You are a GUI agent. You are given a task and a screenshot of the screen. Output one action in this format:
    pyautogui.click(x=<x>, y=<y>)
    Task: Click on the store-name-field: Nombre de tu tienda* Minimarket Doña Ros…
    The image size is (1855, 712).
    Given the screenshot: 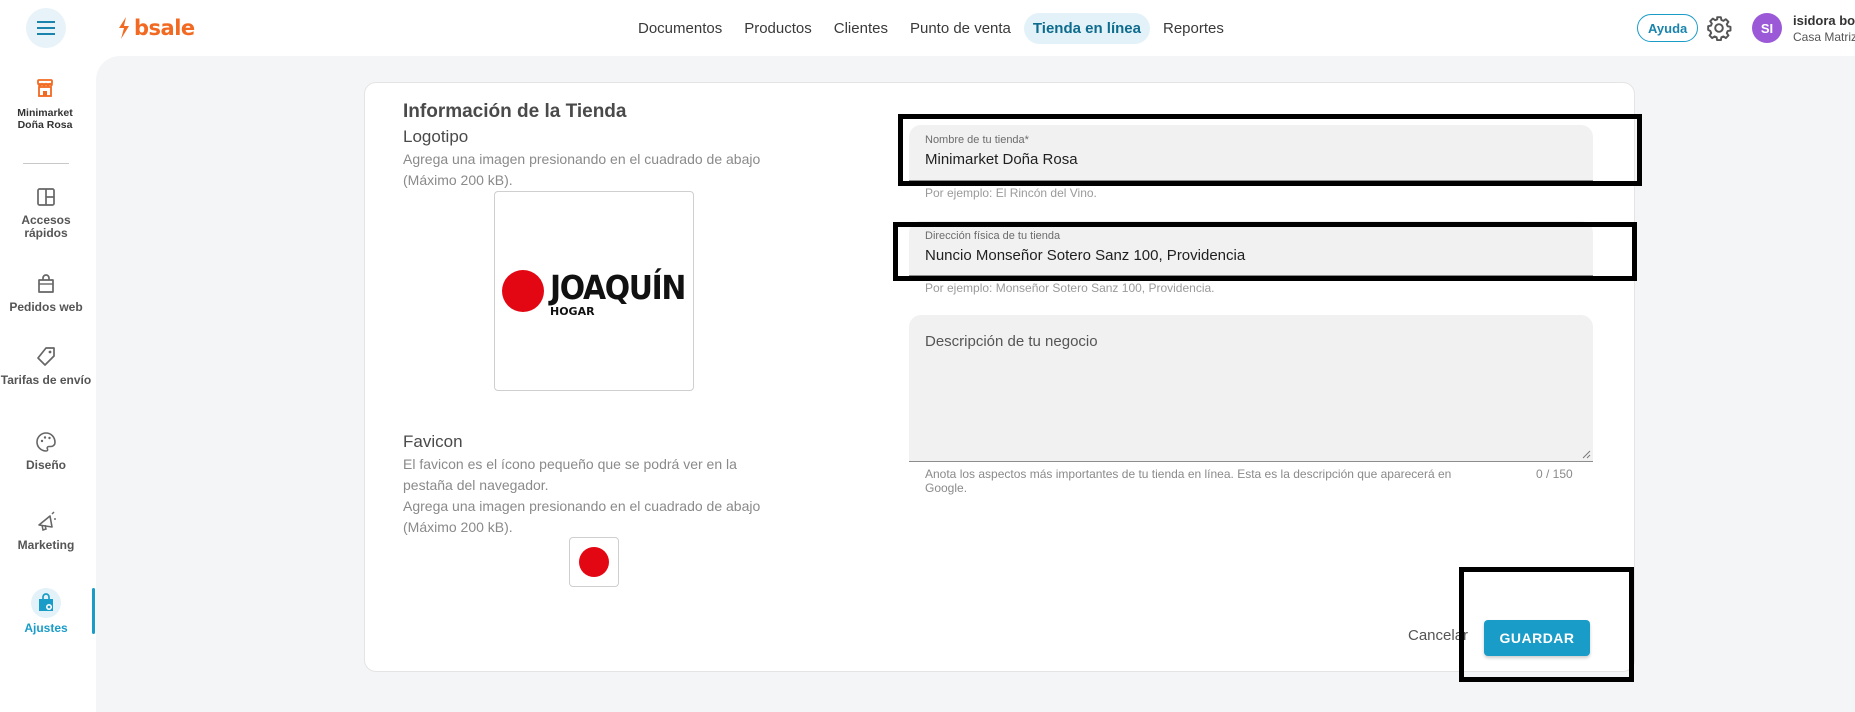 What is the action you would take?
    pyautogui.click(x=1251, y=153)
    